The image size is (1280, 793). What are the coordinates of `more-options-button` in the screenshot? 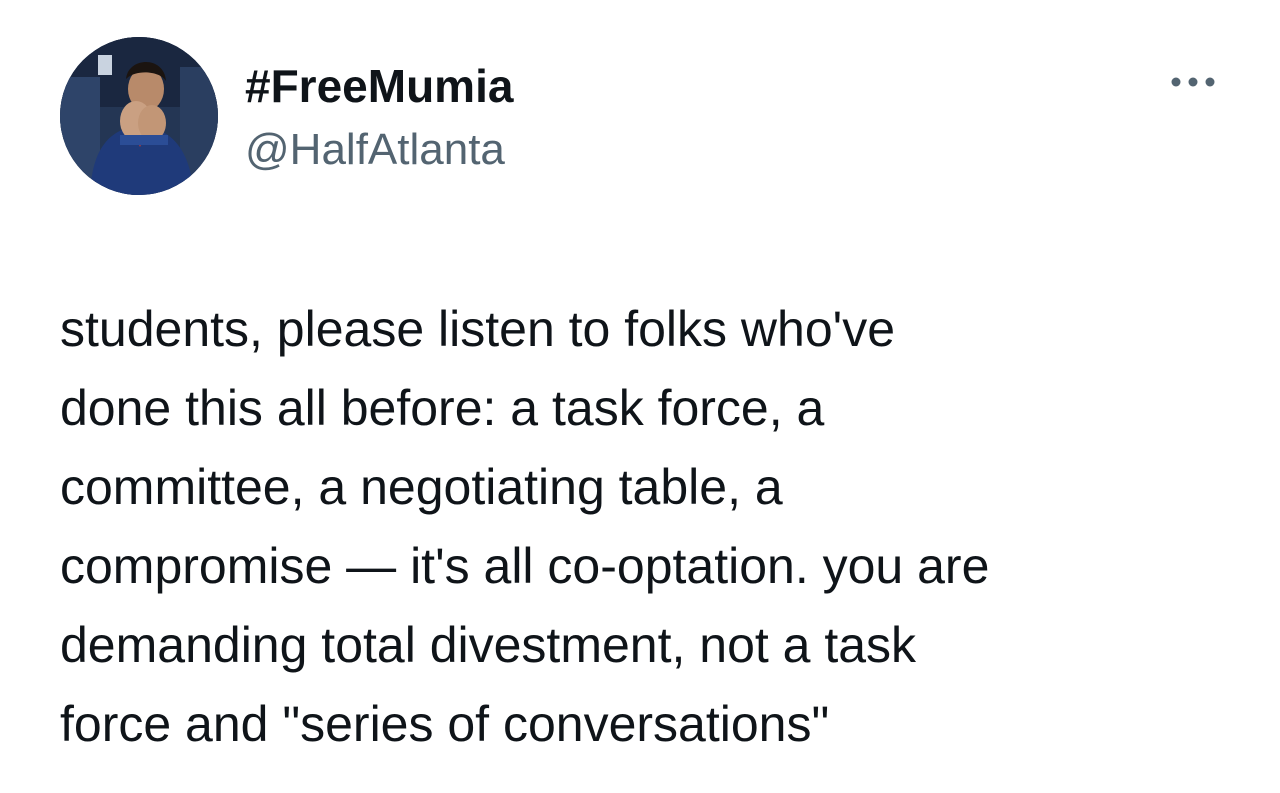 It's located at (1193, 82).